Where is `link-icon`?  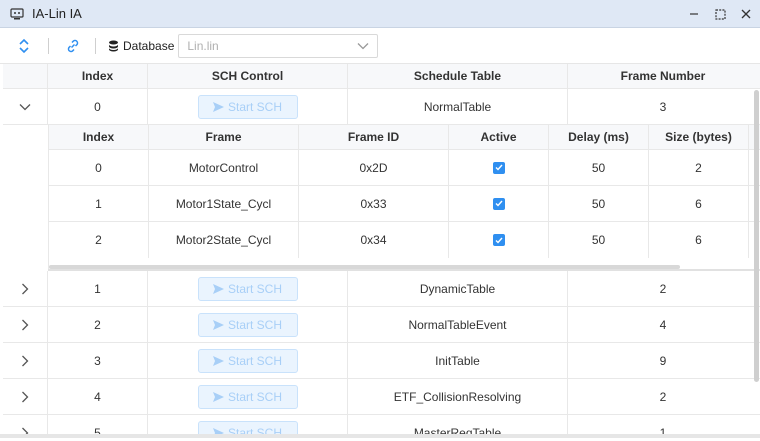 link-icon is located at coordinates (73, 46).